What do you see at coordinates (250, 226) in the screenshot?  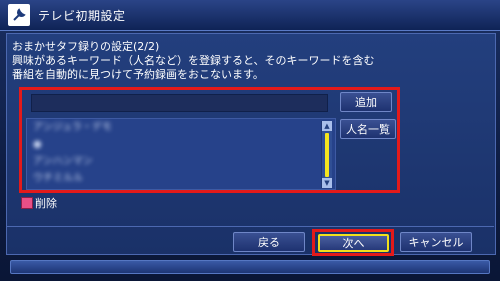 I see `divider` at bounding box center [250, 226].